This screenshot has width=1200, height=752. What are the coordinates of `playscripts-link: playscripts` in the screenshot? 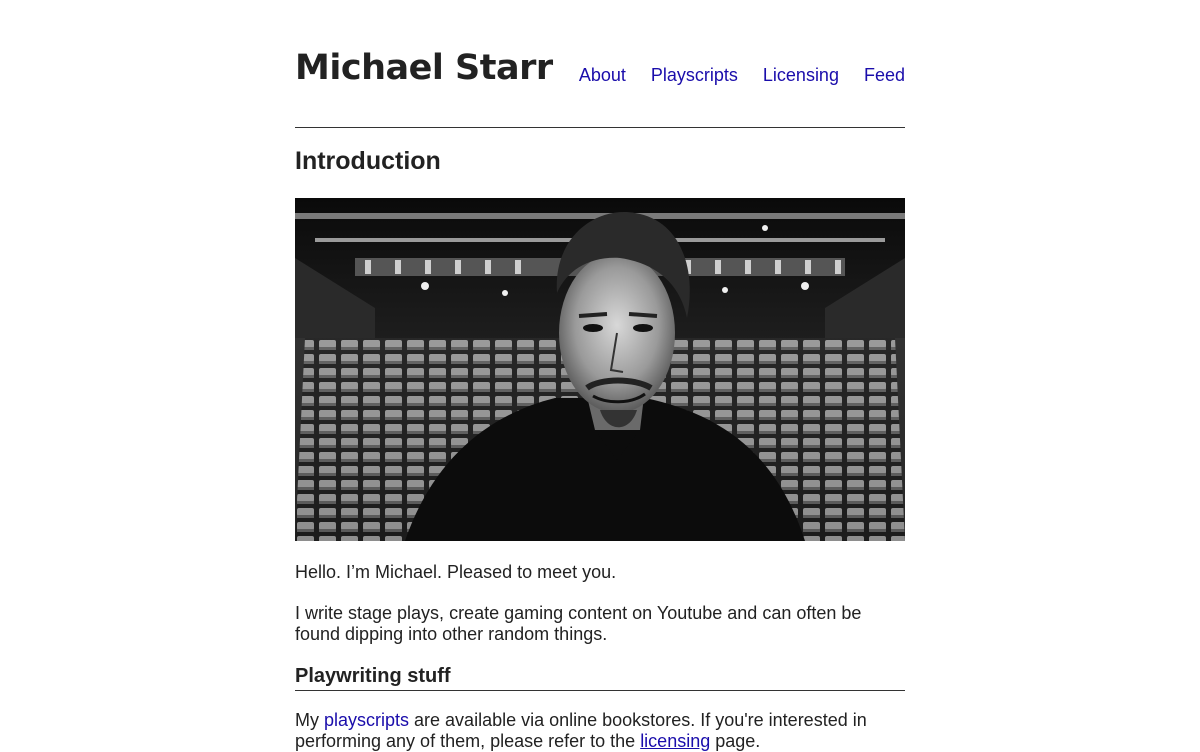 It's located at (366, 720).